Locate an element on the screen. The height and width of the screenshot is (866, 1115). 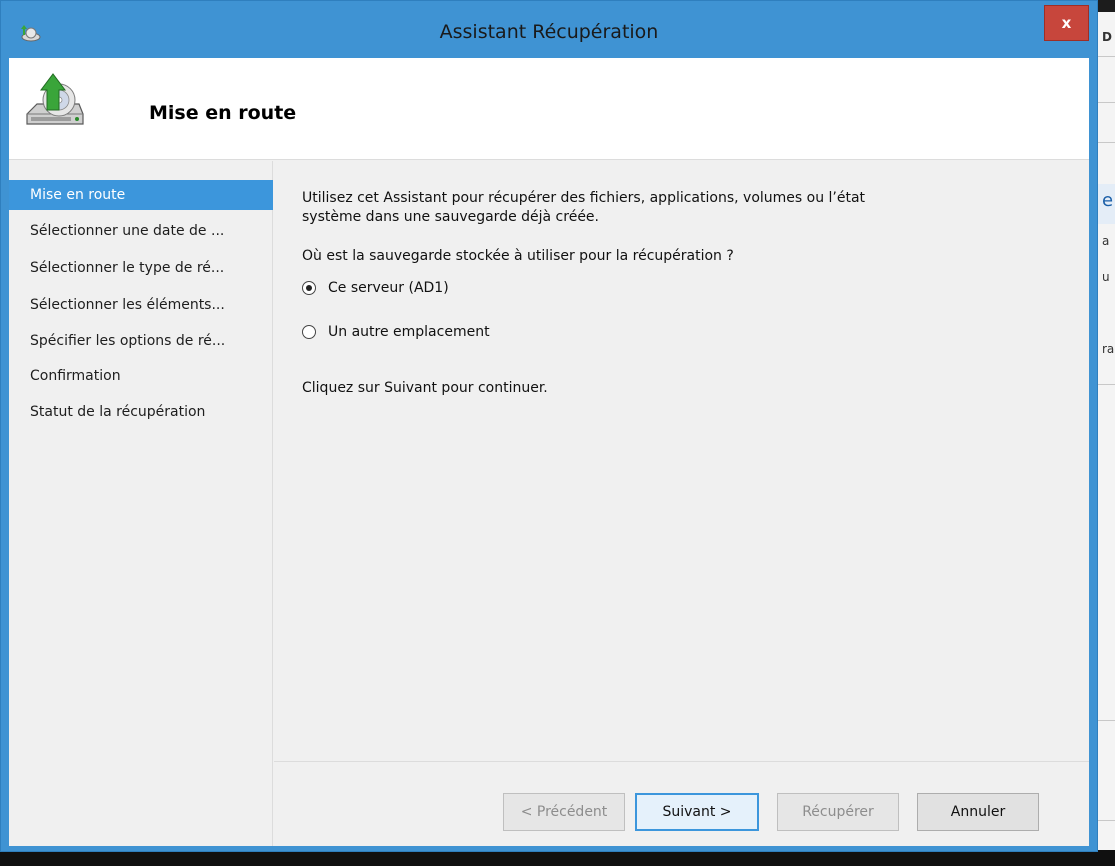
window-title: Assistant Récupération is located at coordinates (549, 32).